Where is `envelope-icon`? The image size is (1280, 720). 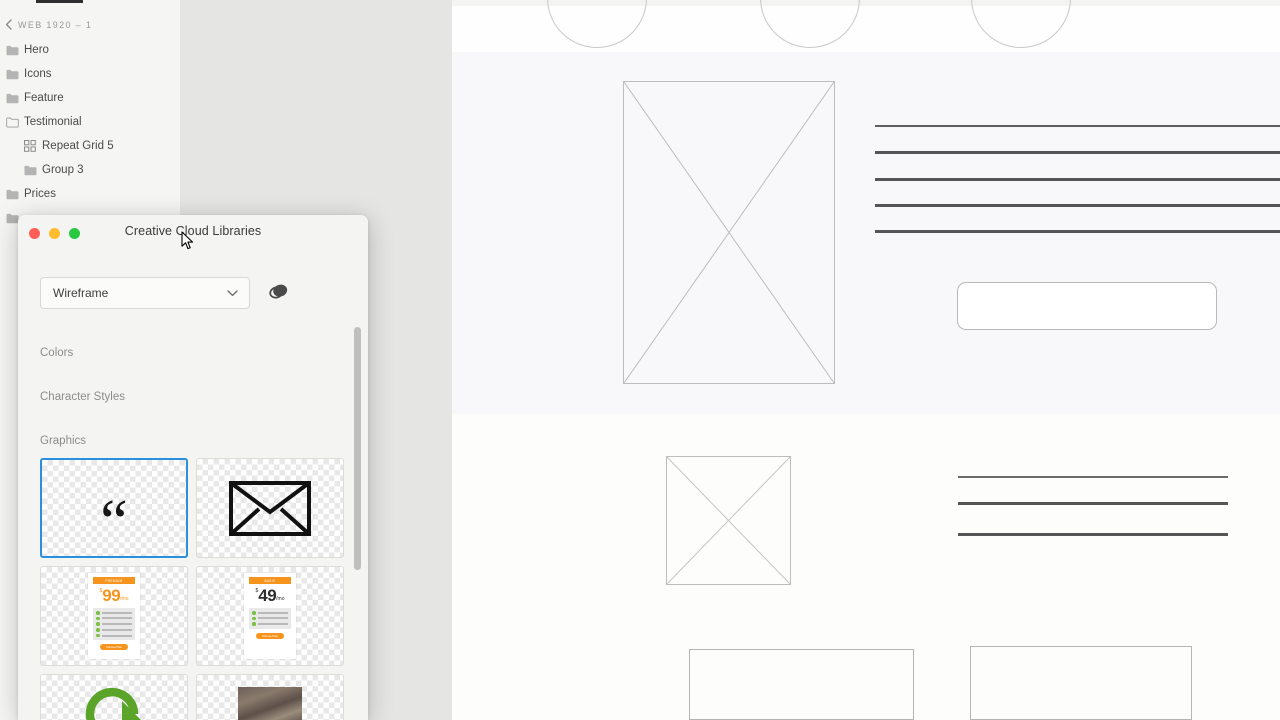
envelope-icon is located at coordinates (270, 508).